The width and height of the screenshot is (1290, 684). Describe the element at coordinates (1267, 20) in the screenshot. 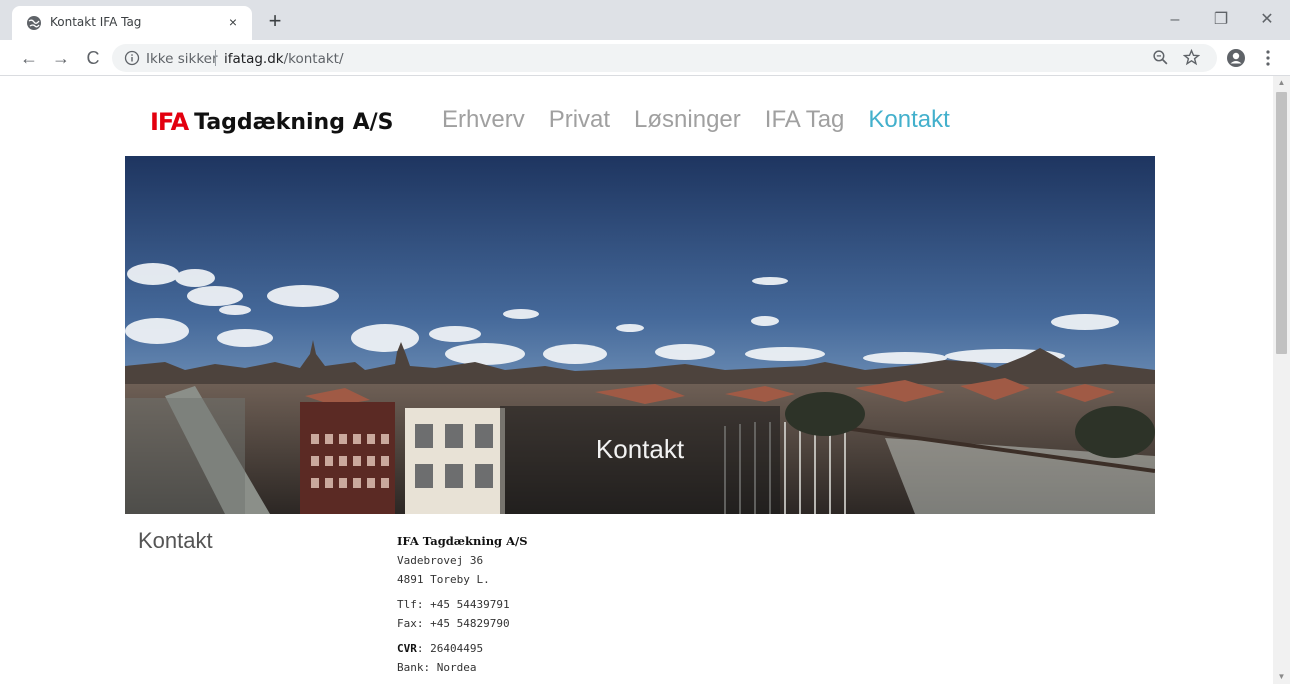

I see `close-window-button: ✕` at that location.